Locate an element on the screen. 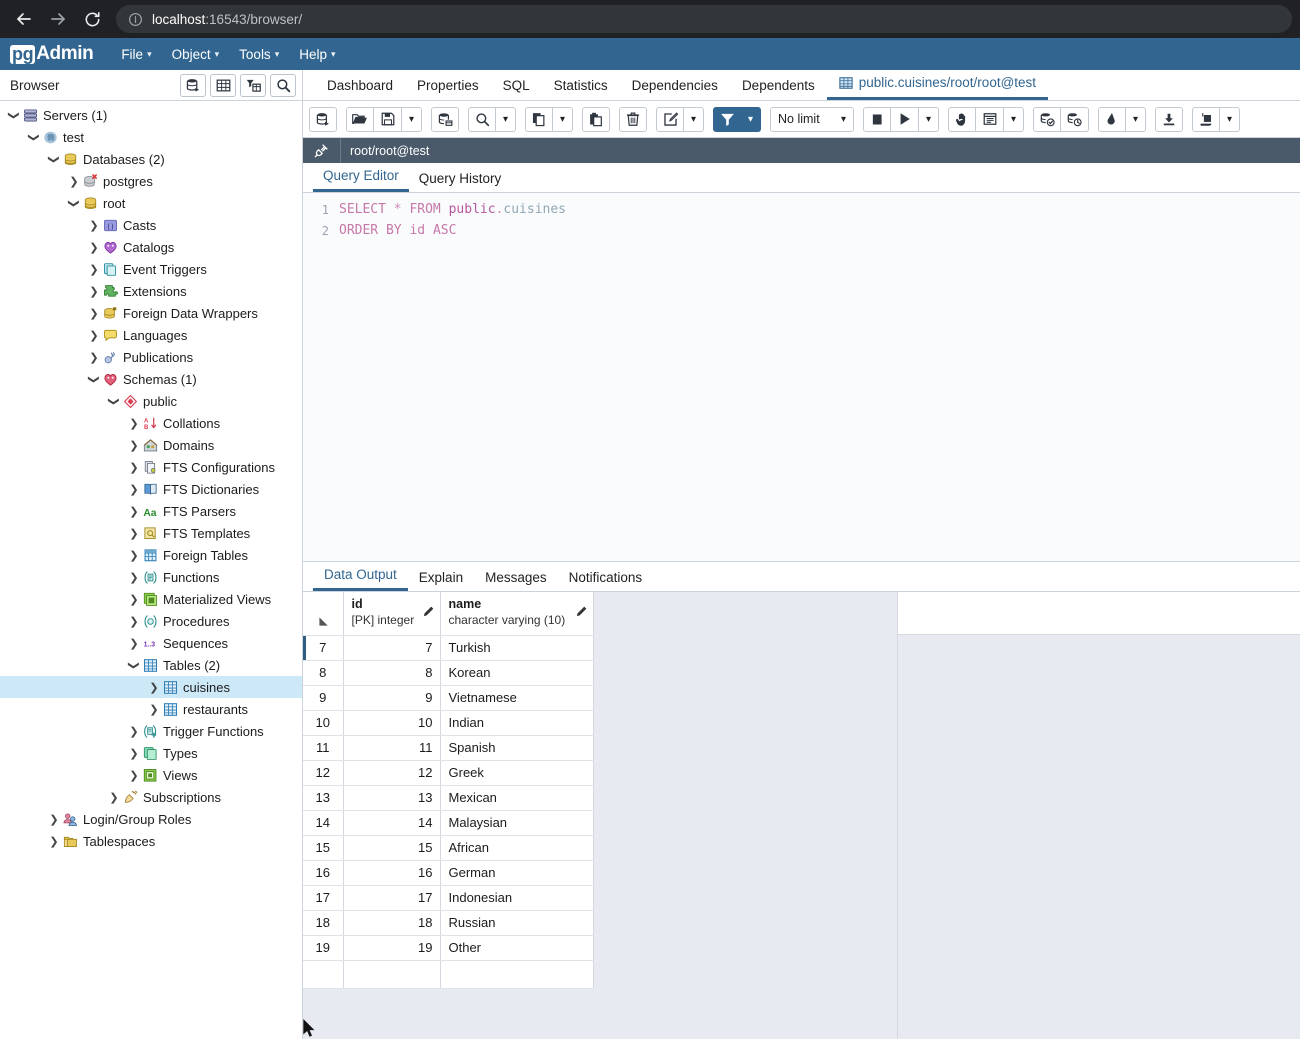  execute-query-button is located at coordinates (905, 119).